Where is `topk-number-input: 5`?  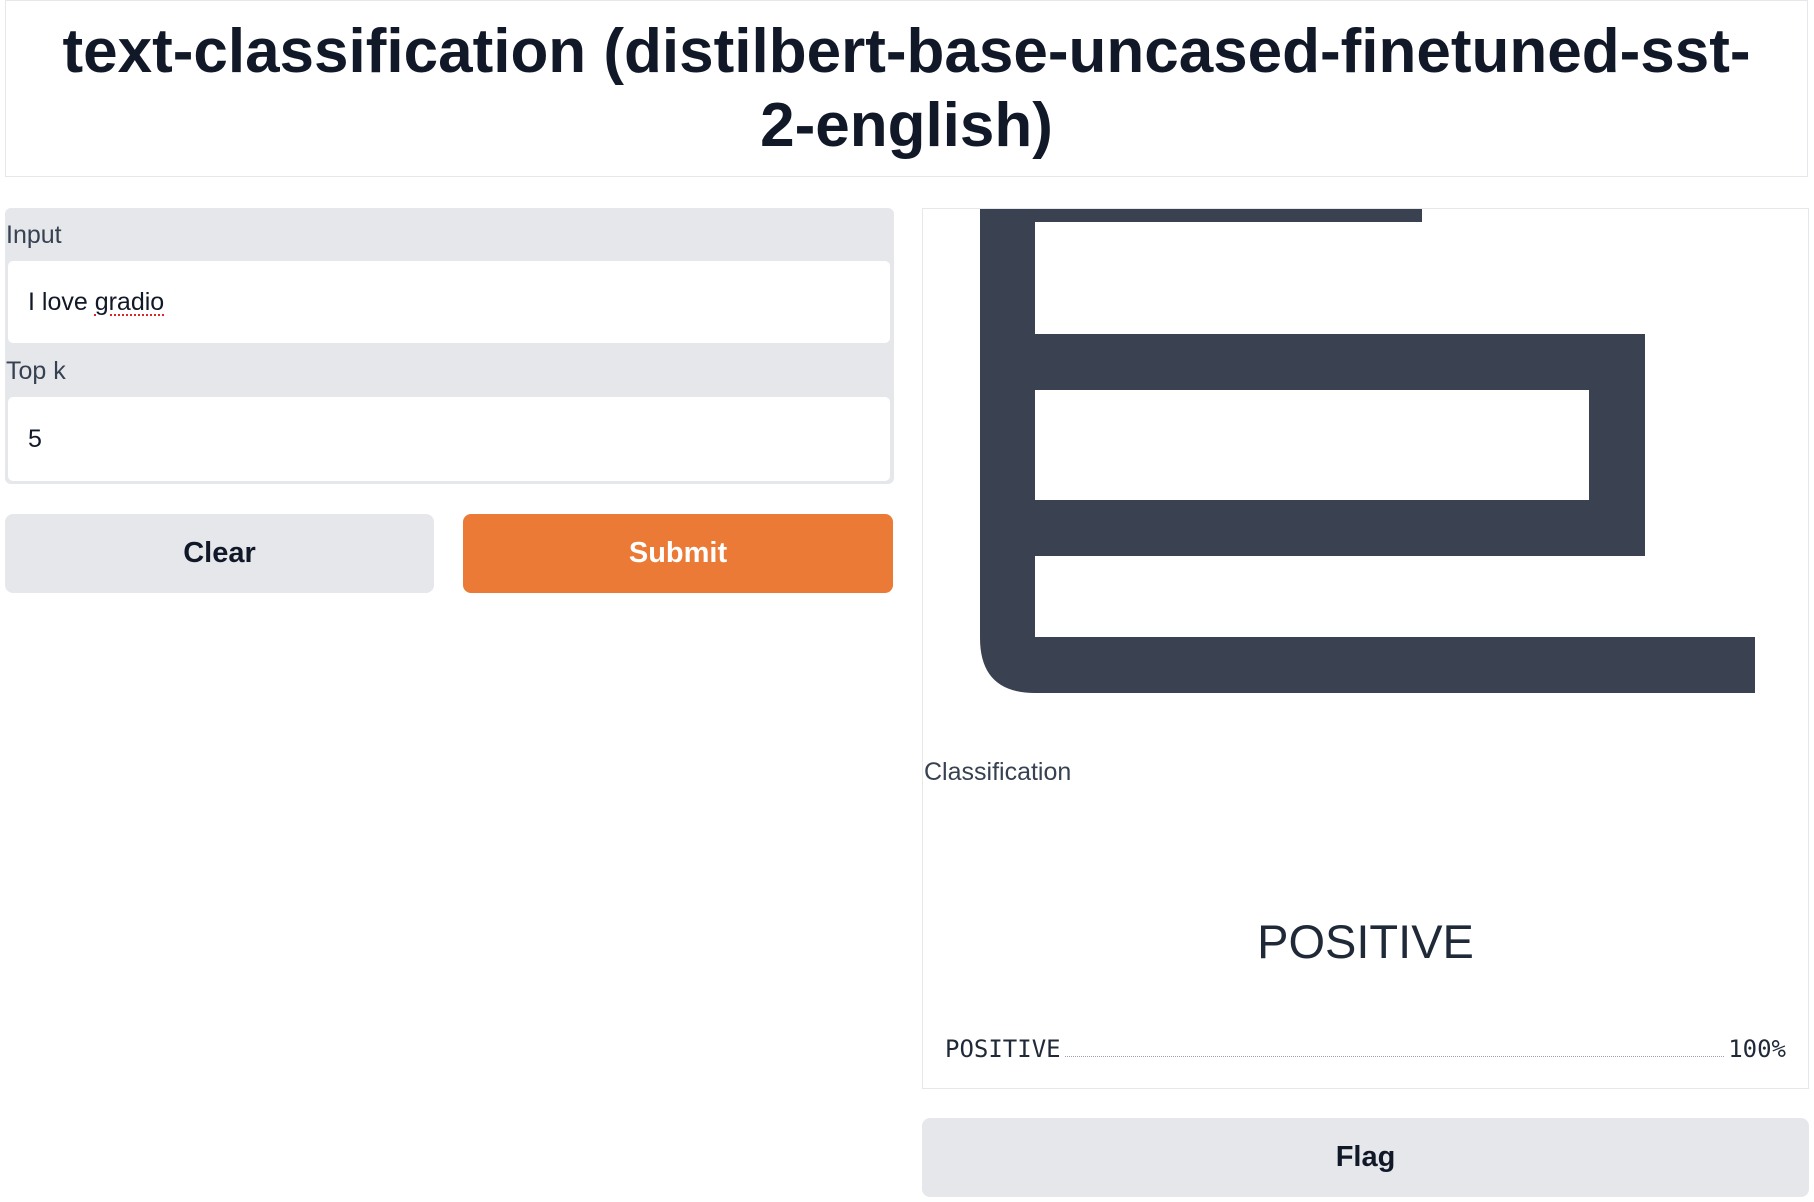 topk-number-input: 5 is located at coordinates (449, 439).